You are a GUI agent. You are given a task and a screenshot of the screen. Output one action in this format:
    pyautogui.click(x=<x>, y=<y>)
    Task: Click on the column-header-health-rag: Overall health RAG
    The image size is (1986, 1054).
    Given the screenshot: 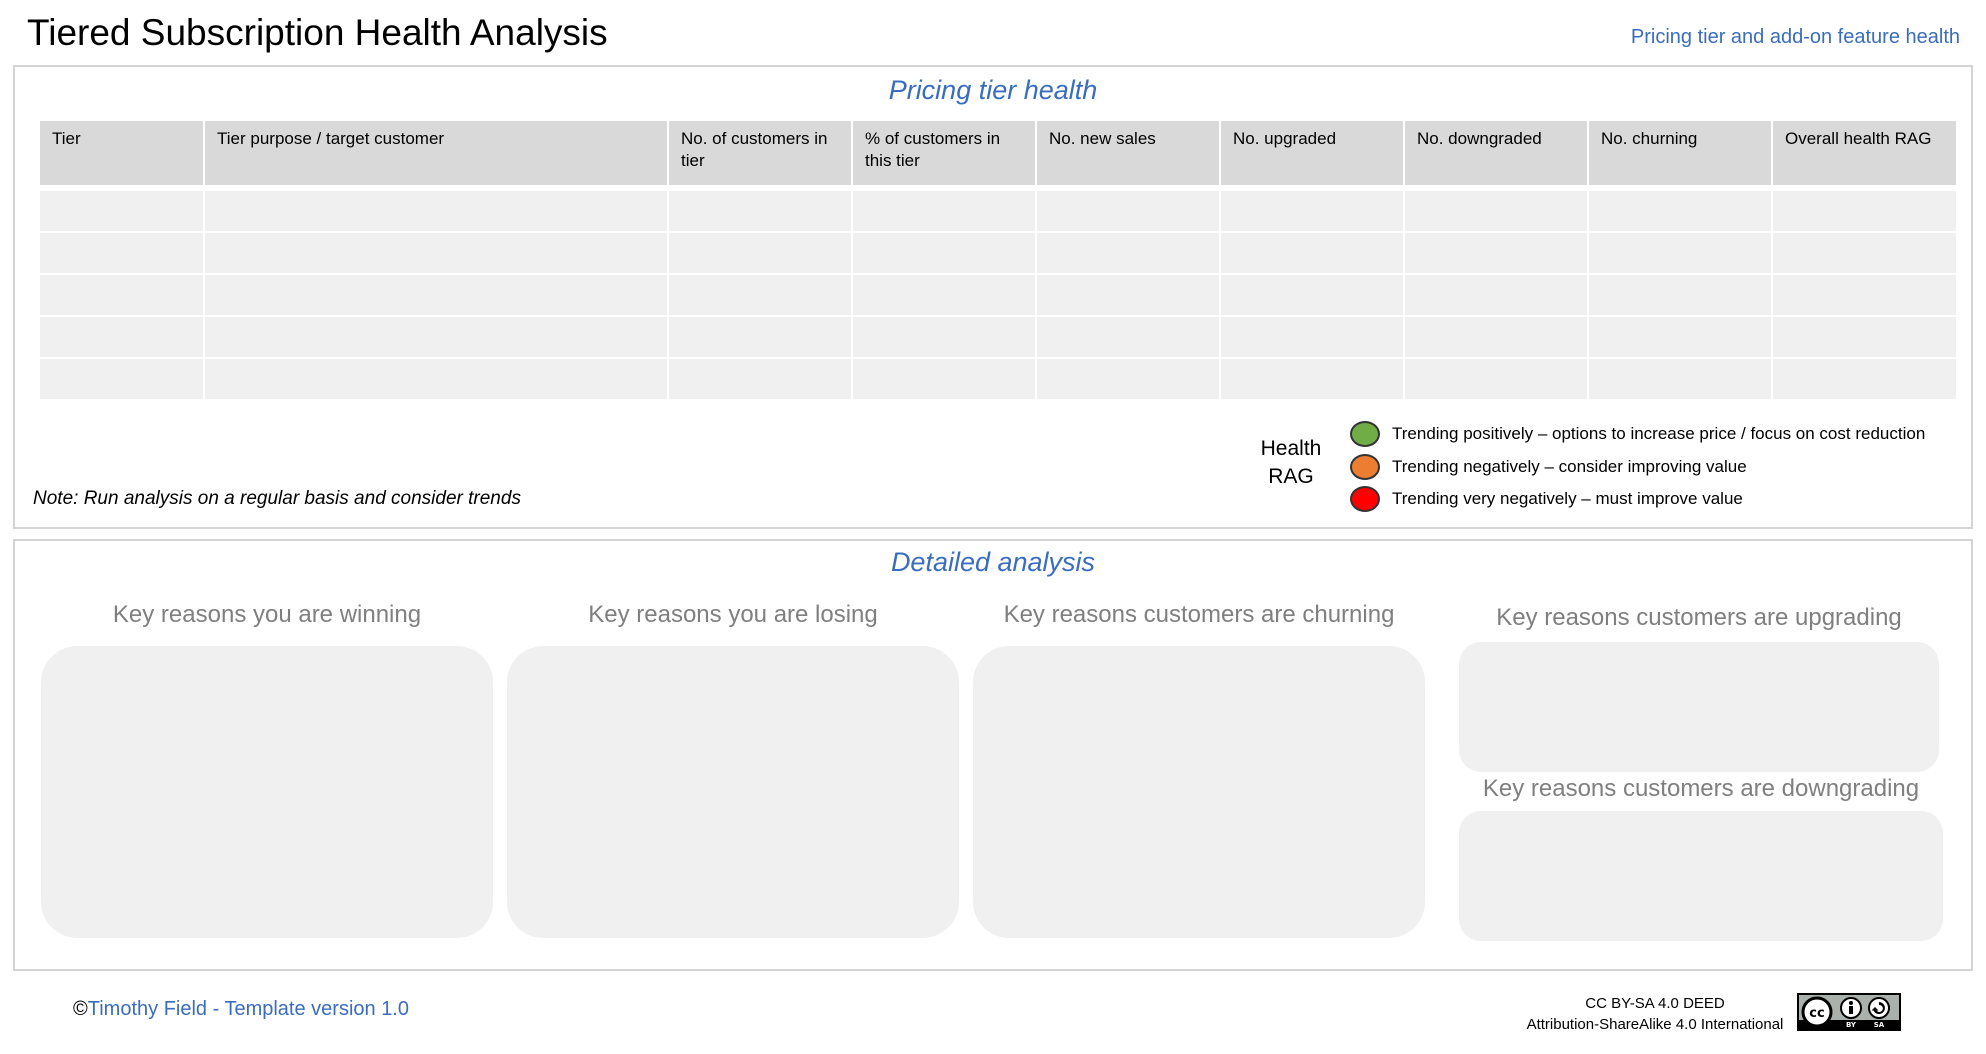 What is the action you would take?
    pyautogui.click(x=1864, y=153)
    